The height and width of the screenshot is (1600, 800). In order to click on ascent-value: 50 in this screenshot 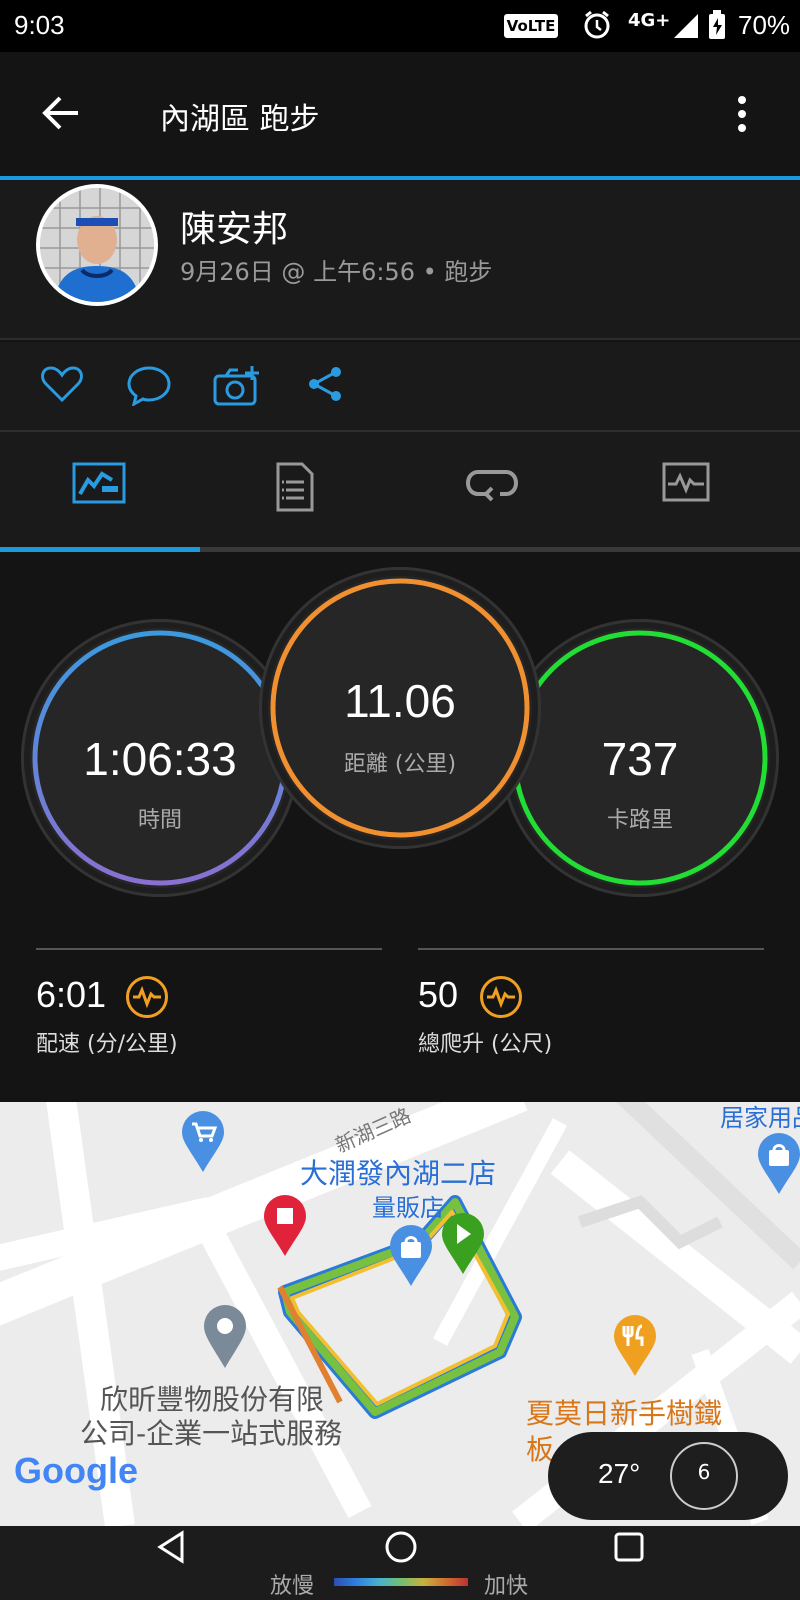, I will do `click(438, 994)`.